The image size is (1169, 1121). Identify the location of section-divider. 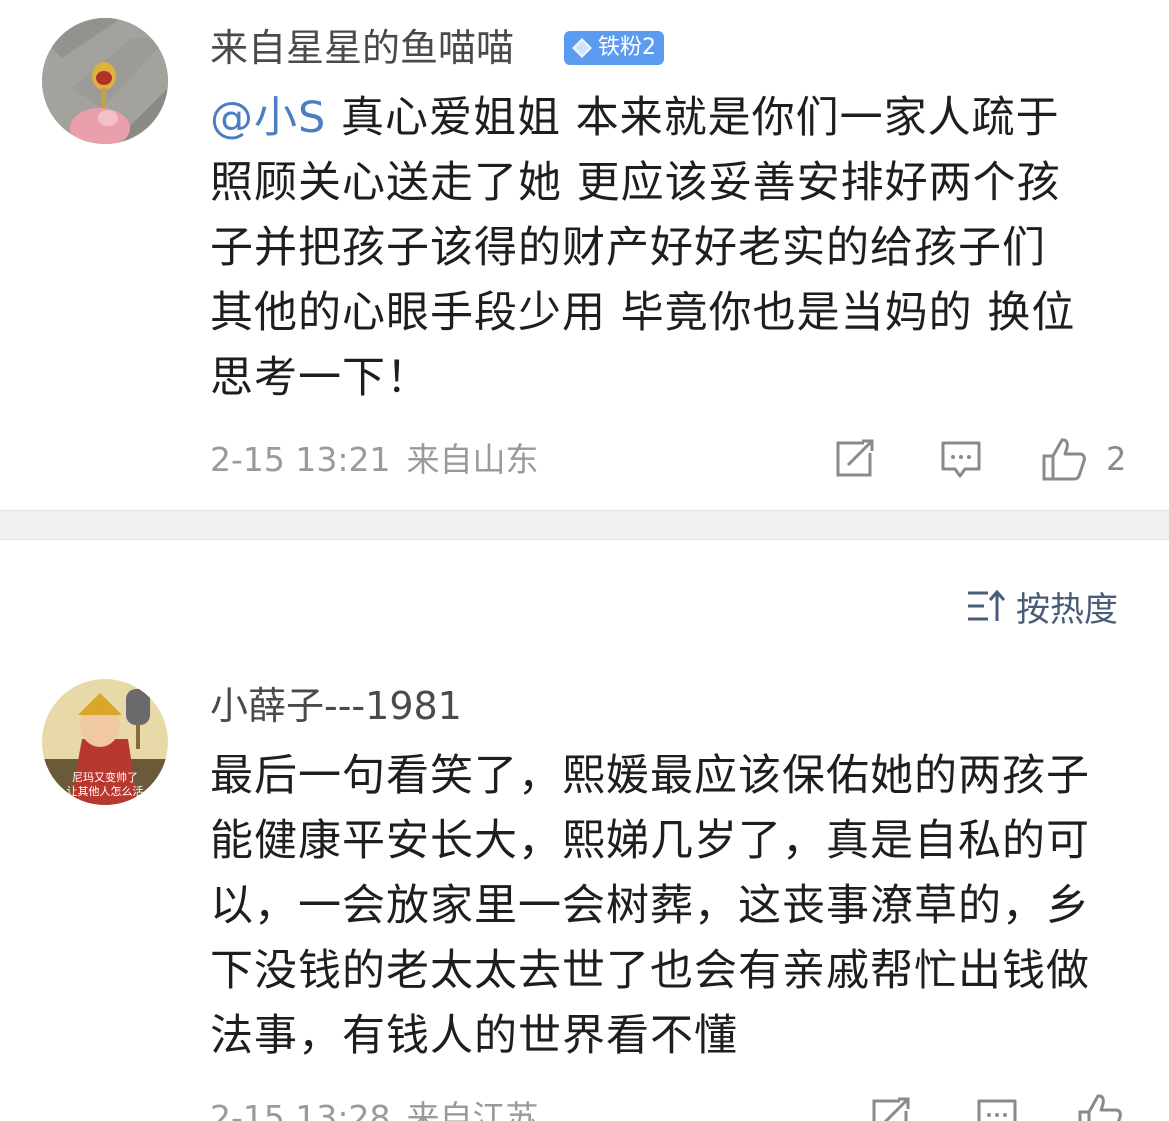
(584, 525).